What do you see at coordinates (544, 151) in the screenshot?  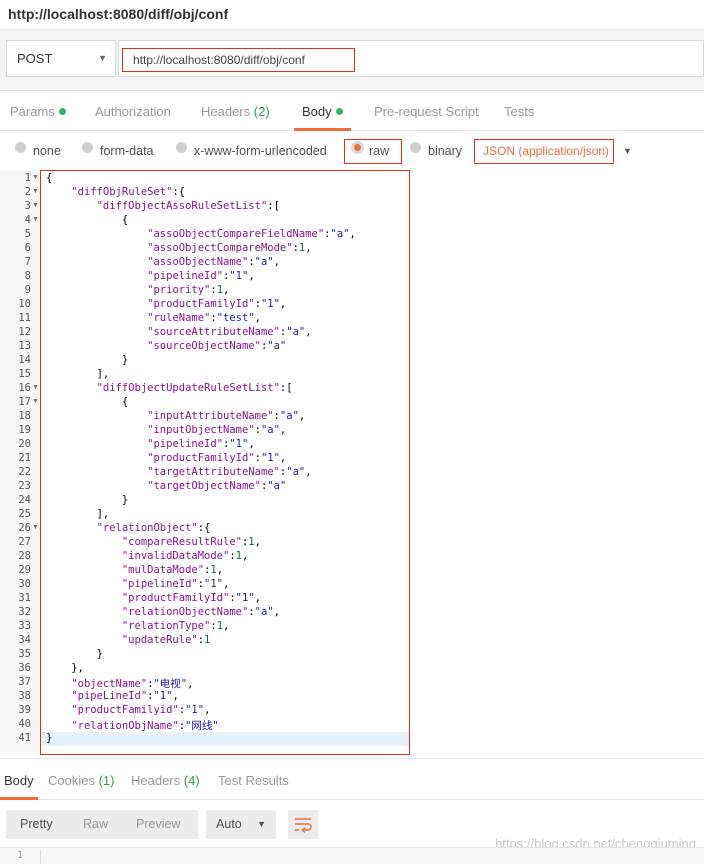 I see `content-type-select: JSON (application/json)` at bounding box center [544, 151].